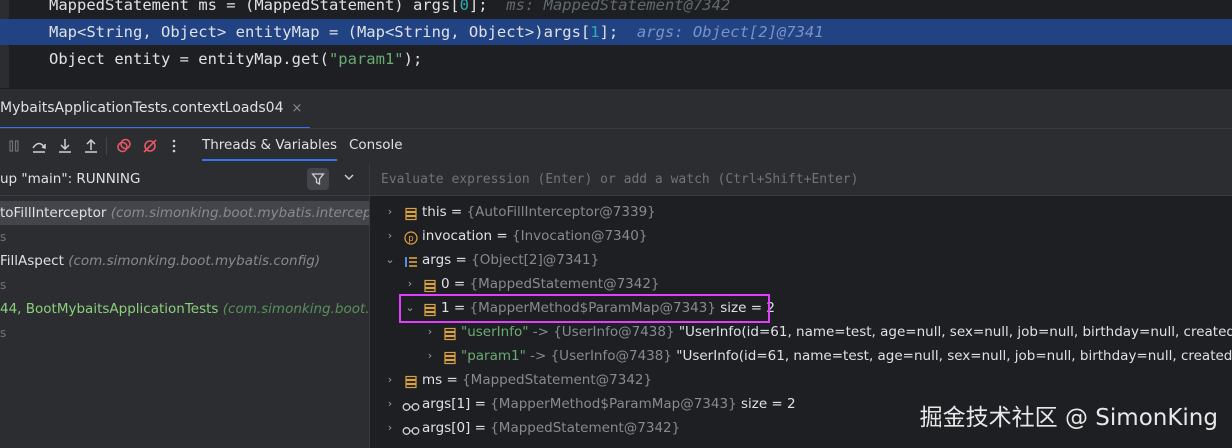  I want to click on step-into-icon, so click(65, 146).